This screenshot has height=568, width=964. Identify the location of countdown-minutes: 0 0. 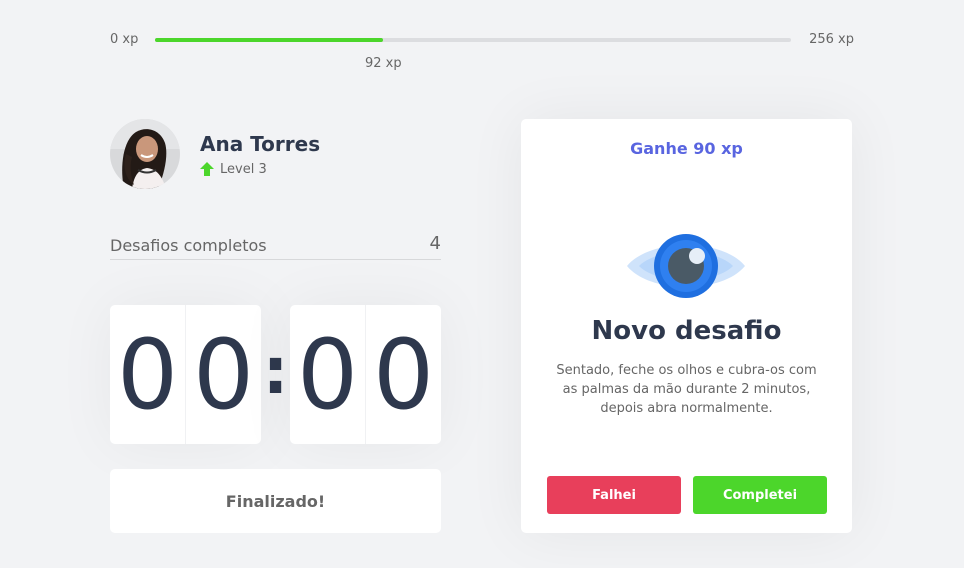
(185, 374).